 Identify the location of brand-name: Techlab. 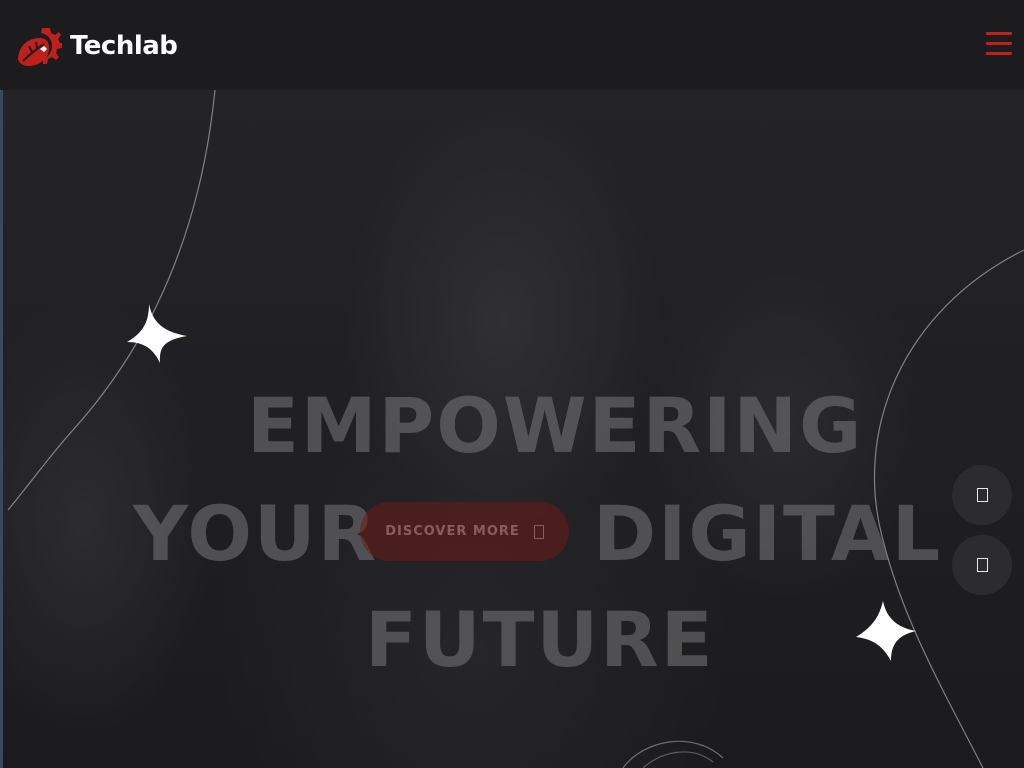
(124, 46).